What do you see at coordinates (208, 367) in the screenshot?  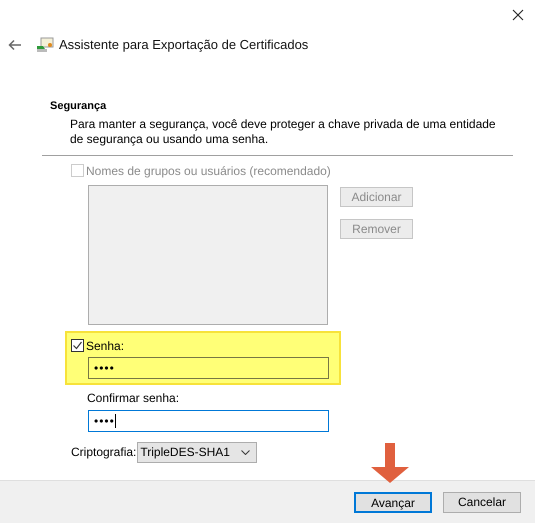 I see `password-field: ••••` at bounding box center [208, 367].